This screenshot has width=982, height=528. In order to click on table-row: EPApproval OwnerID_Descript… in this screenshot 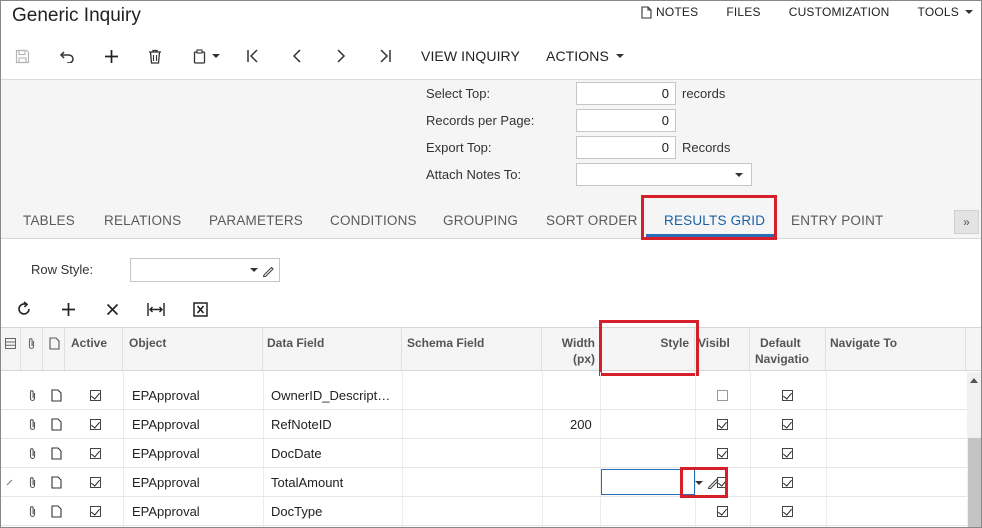, I will do `click(484, 395)`.